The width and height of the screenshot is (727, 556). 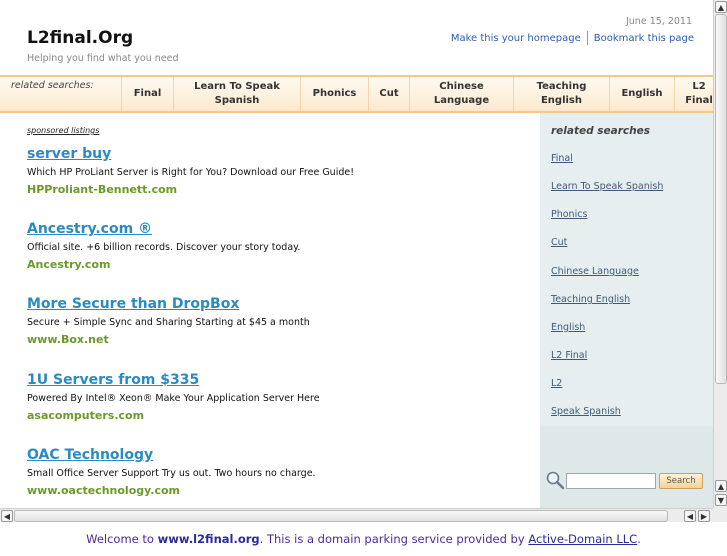 What do you see at coordinates (277, 189) in the screenshot?
I see `listing-url-link: HPProliant-Bennett.com` at bounding box center [277, 189].